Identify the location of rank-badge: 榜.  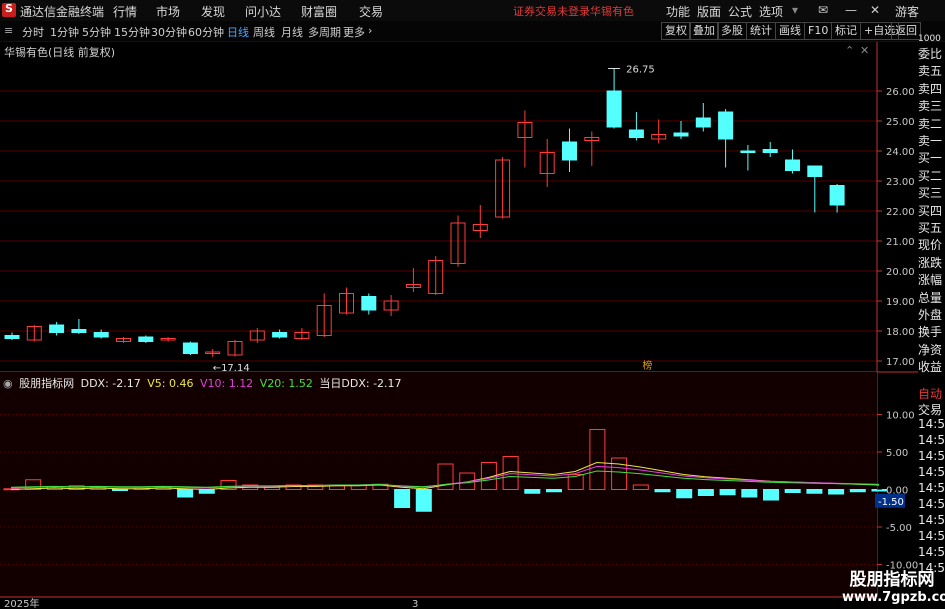
(647, 365).